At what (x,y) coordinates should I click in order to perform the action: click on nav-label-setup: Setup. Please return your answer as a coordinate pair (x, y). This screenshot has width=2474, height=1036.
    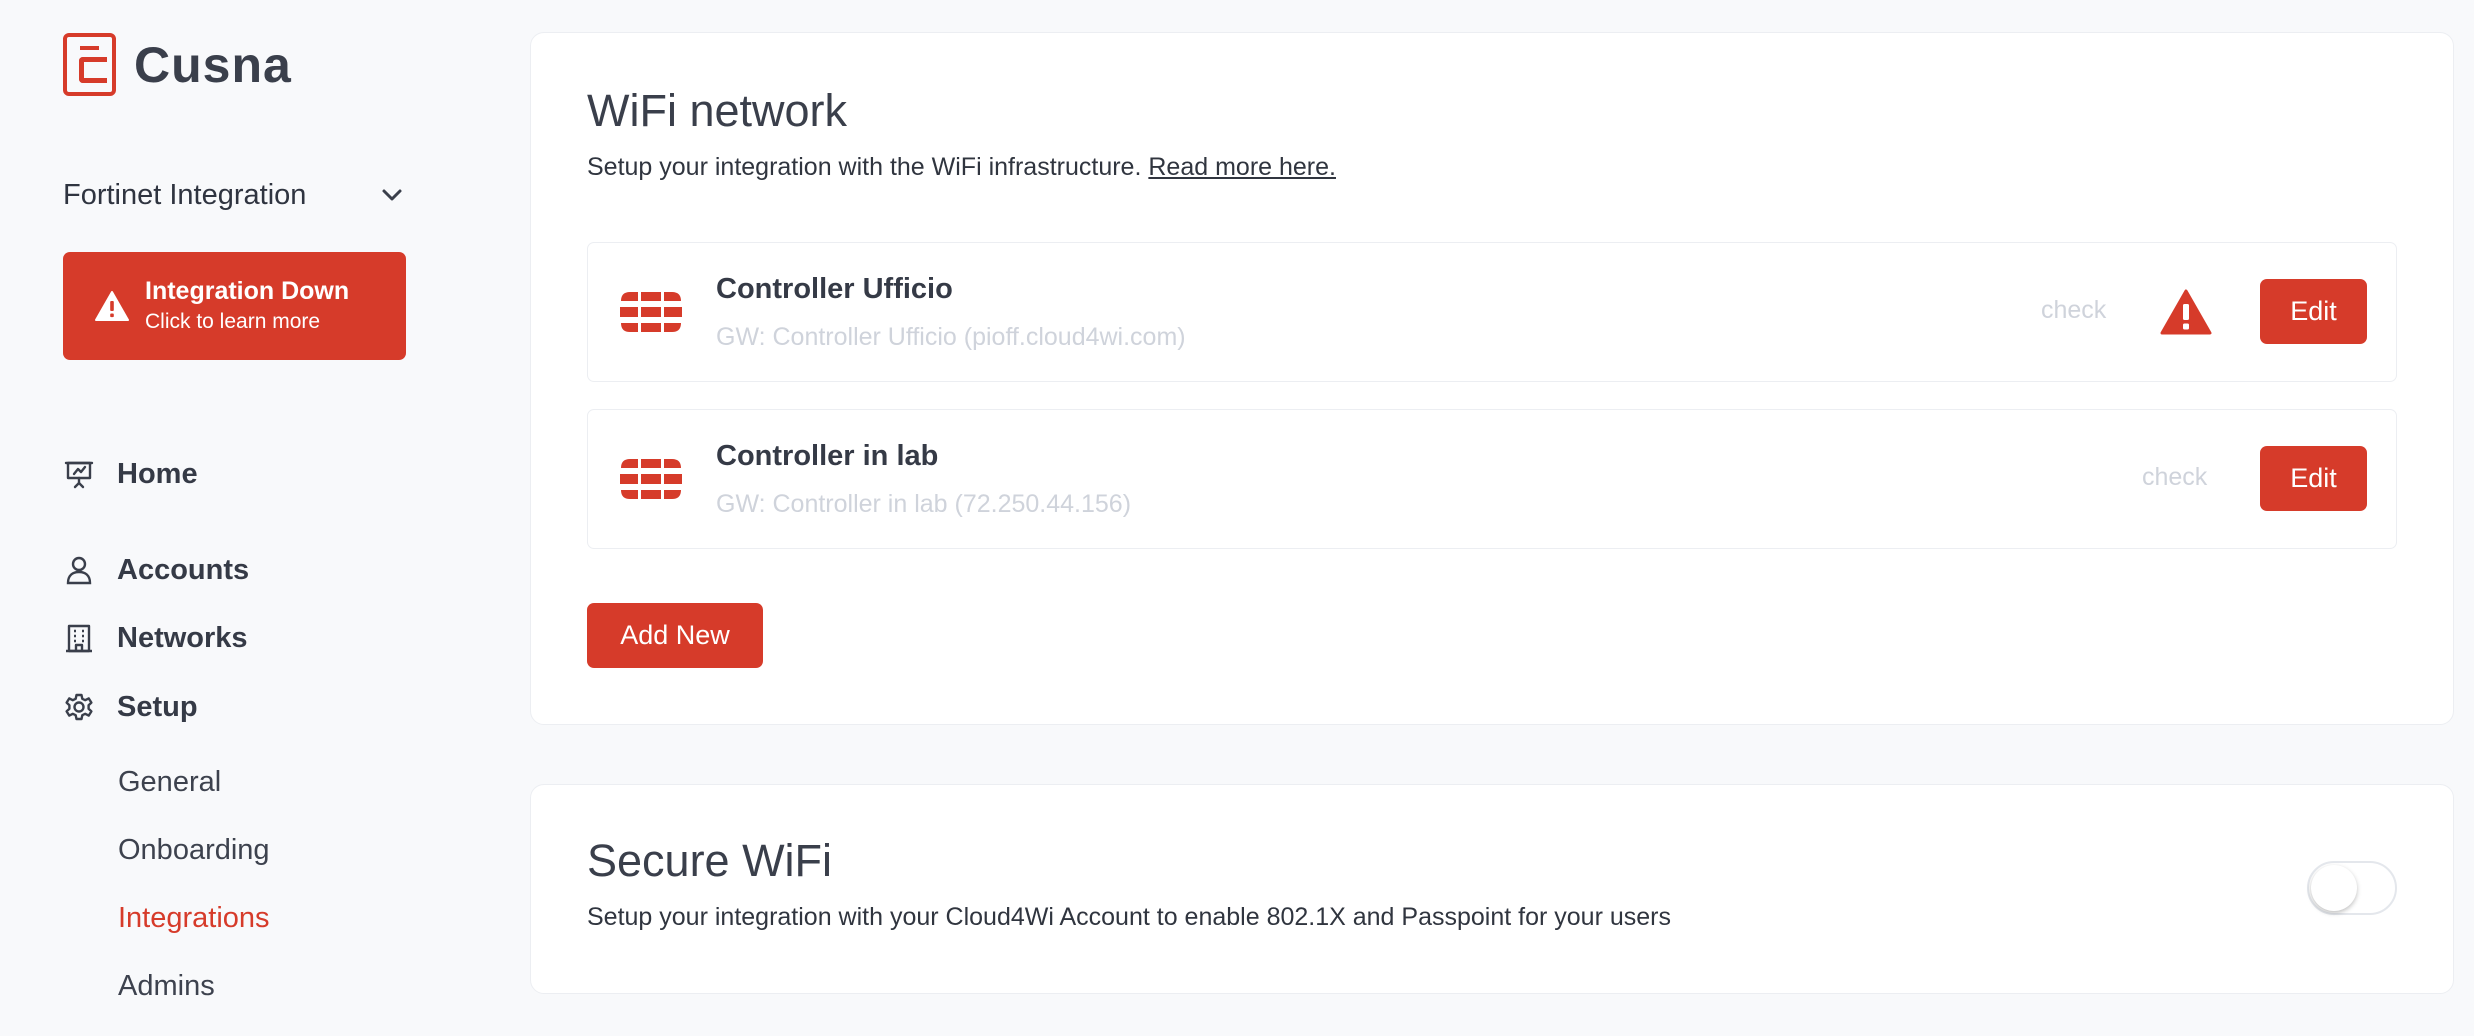
    Looking at the image, I should click on (157, 706).